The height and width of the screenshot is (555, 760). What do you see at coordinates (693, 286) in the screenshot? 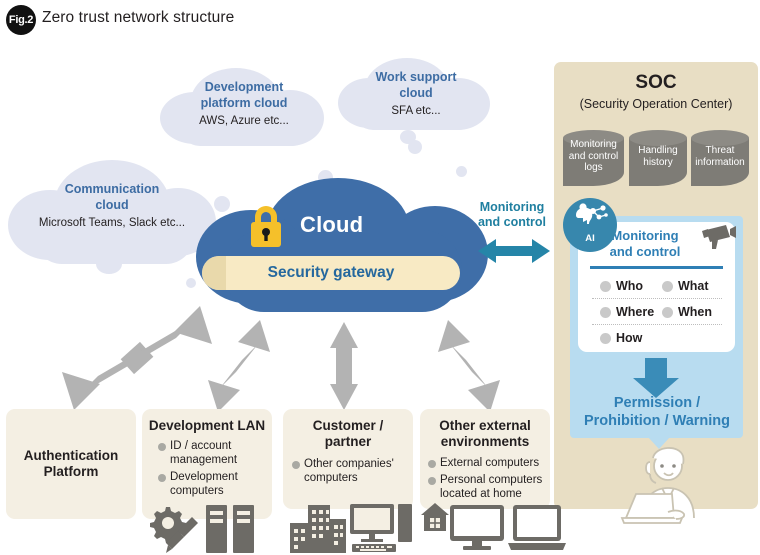
I see `card-item-label: What` at bounding box center [693, 286].